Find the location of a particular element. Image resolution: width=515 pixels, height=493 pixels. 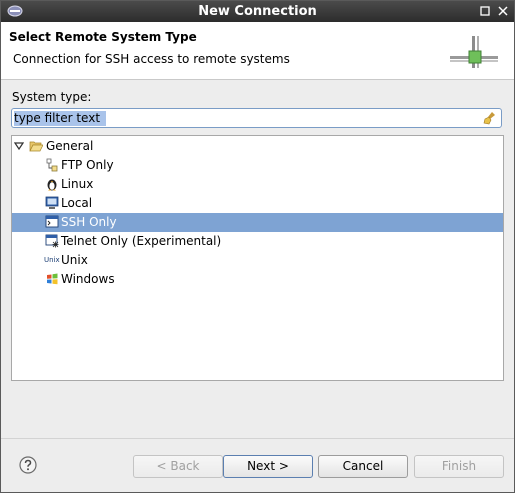

ssh-terminal-icon is located at coordinates (52, 221).